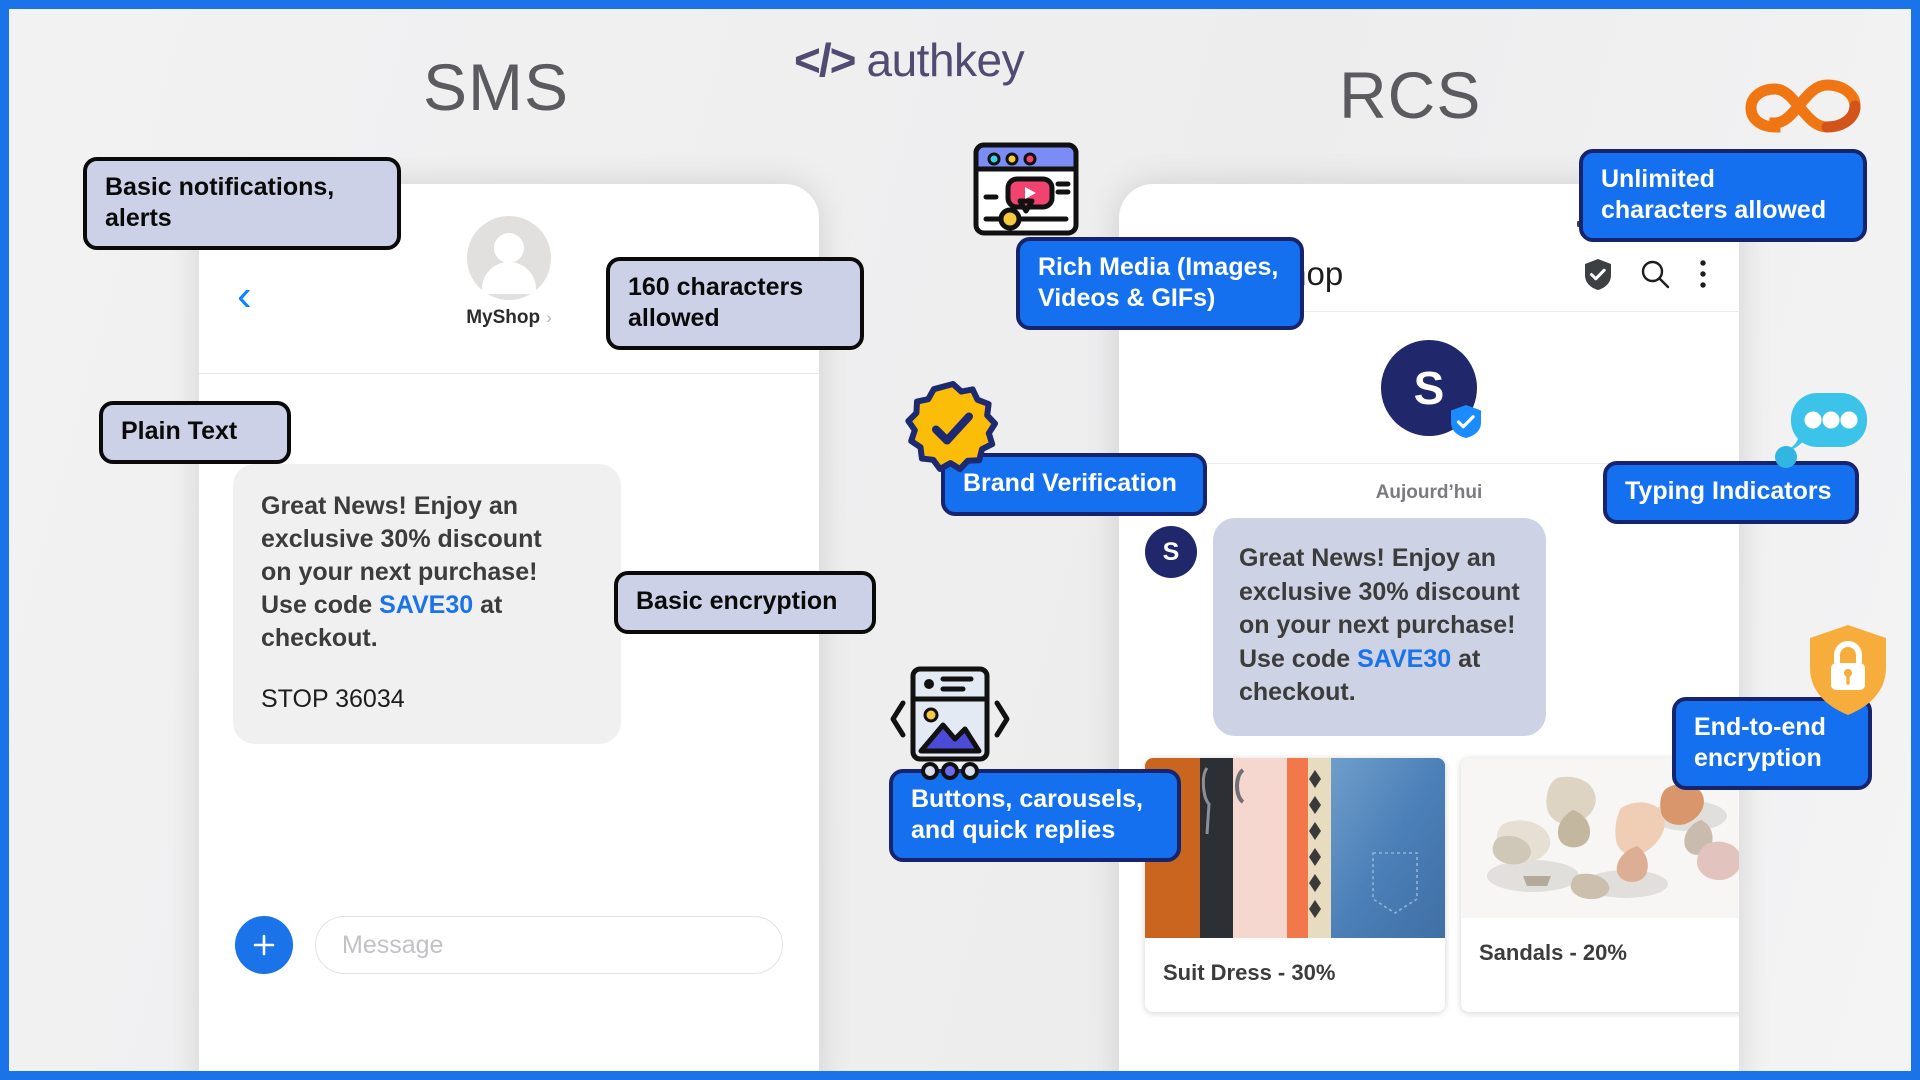 The width and height of the screenshot is (1920, 1080). Describe the element at coordinates (1160, 283) in the screenshot. I see `callout-rich-media: Rich Media (Images, Videos & GIFs)` at that location.